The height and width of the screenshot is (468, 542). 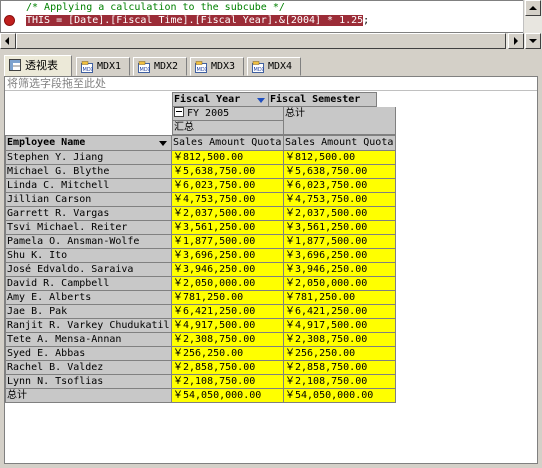 What do you see at coordinates (15, 65) in the screenshot?
I see `pivot-table-icon` at bounding box center [15, 65].